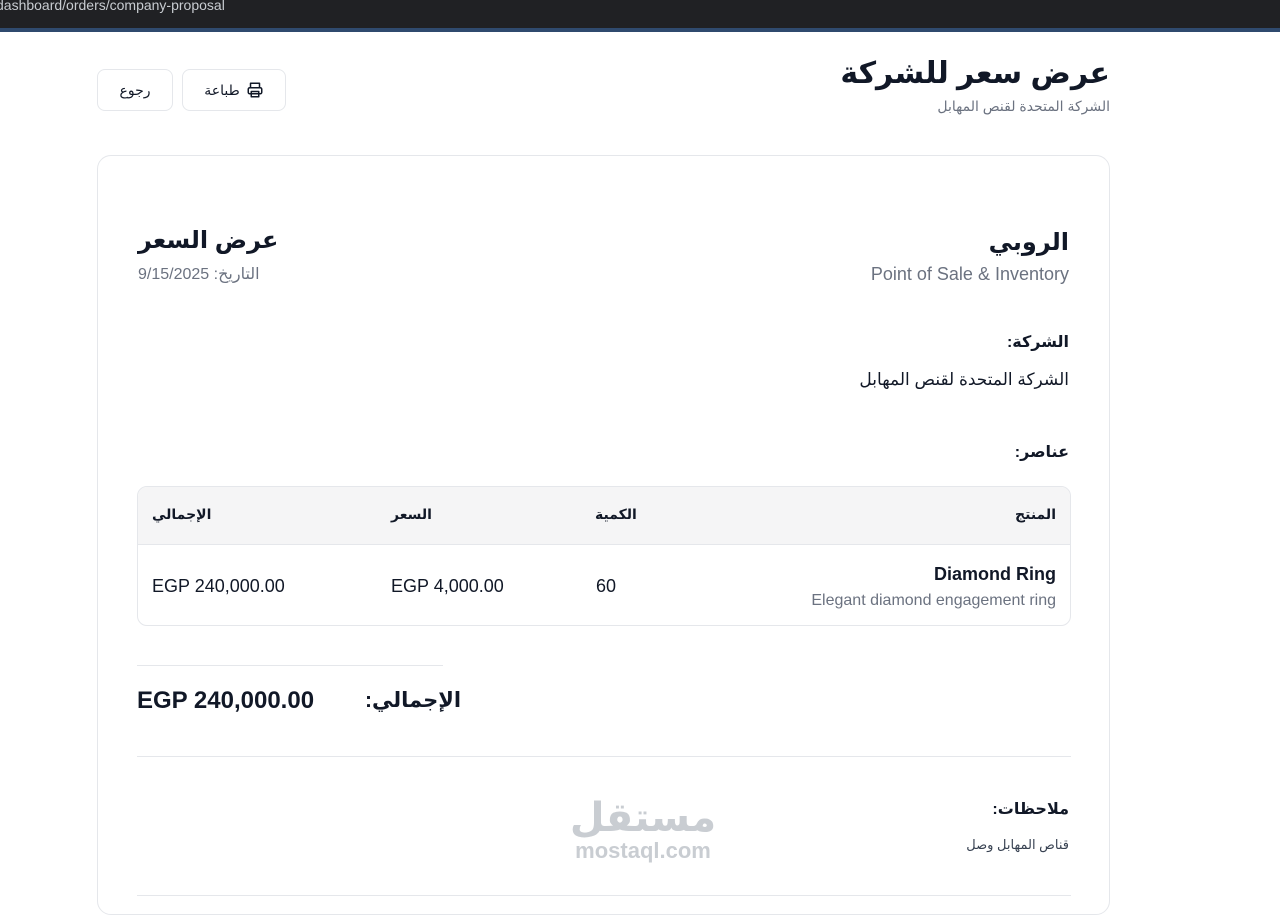 This screenshot has width=1280, height=915. Describe the element at coordinates (174, 274) in the screenshot. I see `date-value: 9/15/2025` at that location.